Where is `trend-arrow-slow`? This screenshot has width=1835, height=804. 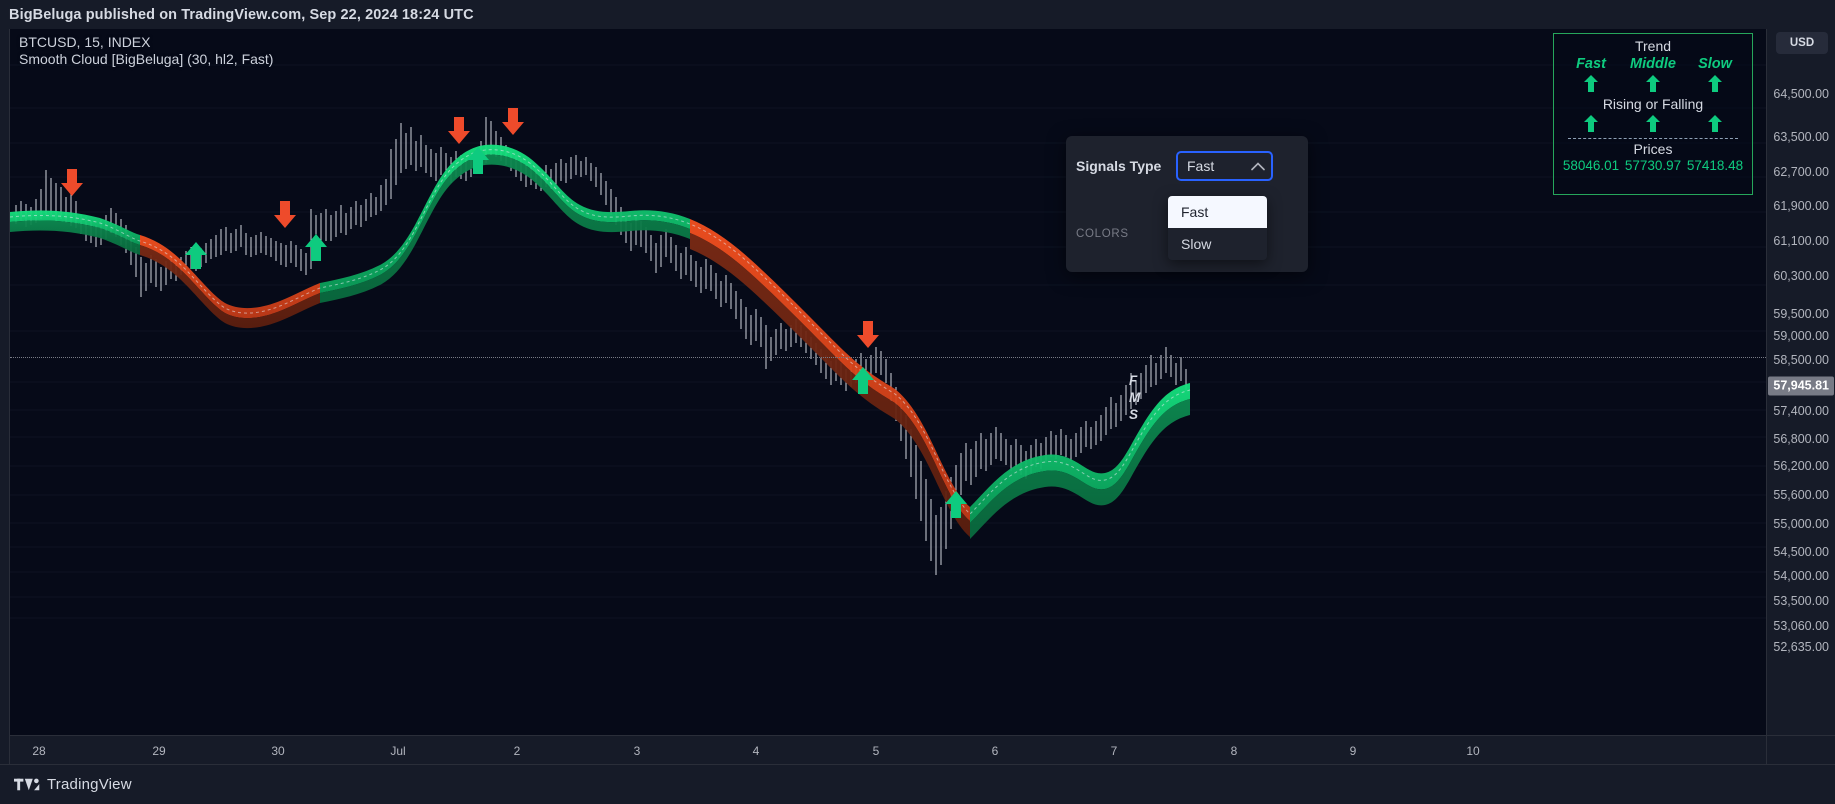 trend-arrow-slow is located at coordinates (1715, 83).